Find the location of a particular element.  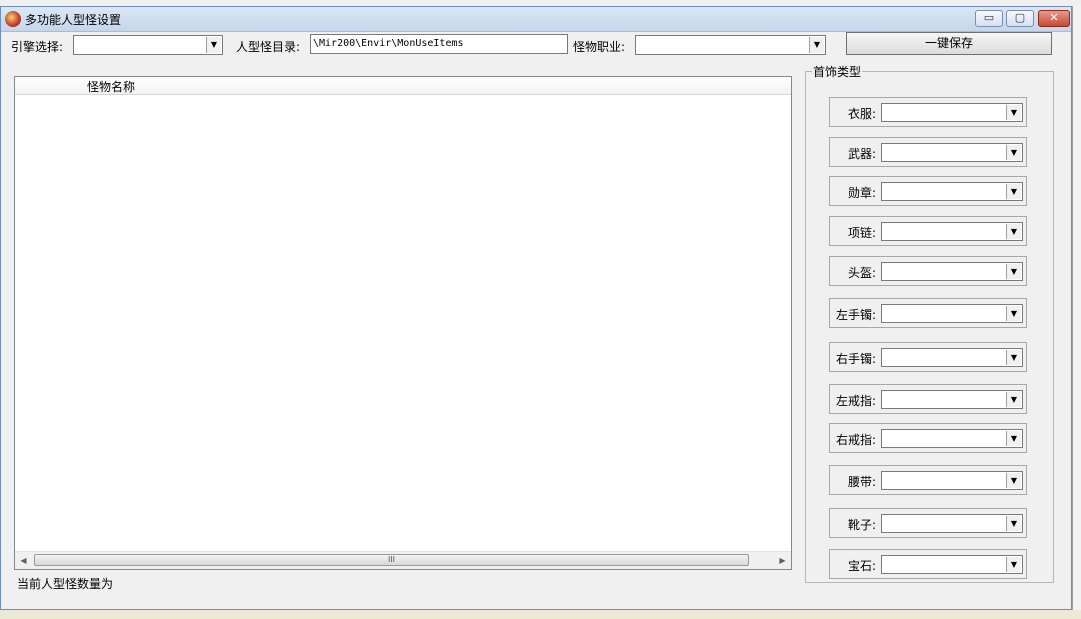

jewelry-slot: 勋章: ▼ is located at coordinates (928, 191).